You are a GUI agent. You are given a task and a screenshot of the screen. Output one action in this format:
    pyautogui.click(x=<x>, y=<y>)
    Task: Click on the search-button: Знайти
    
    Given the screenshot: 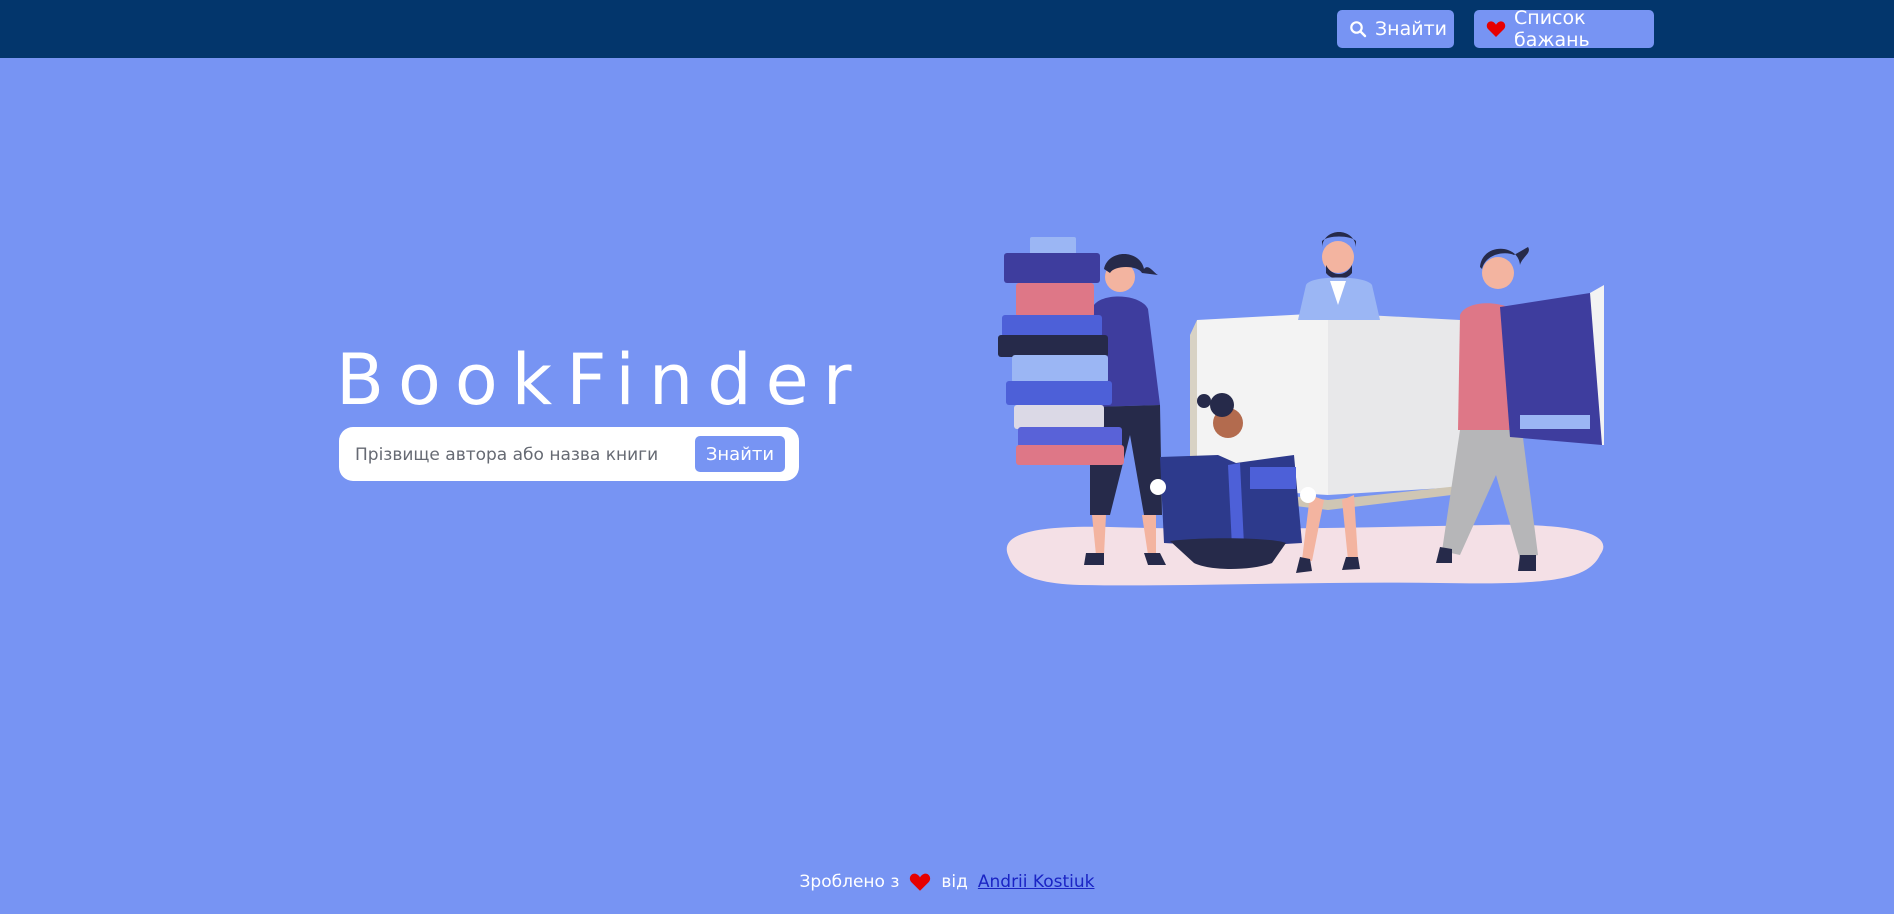 What is the action you would take?
    pyautogui.click(x=740, y=454)
    